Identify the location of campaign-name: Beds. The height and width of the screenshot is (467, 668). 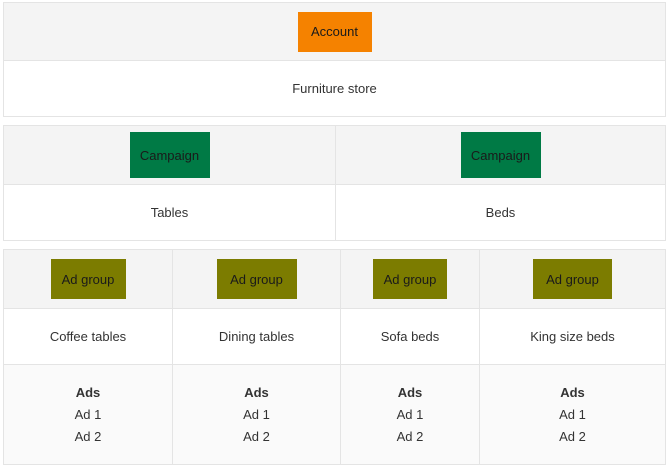
(500, 212).